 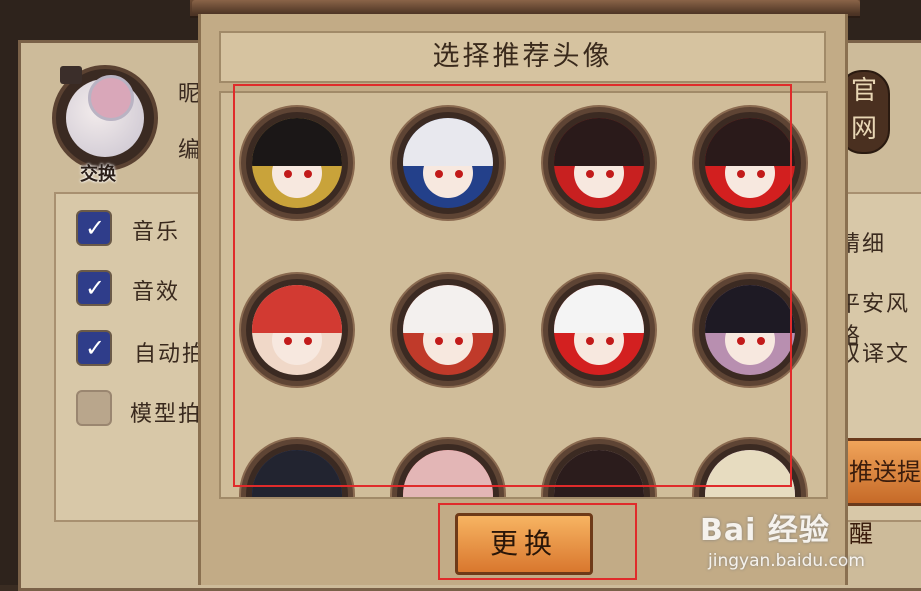 What do you see at coordinates (156, 292) in the screenshot?
I see `checkbox-label: 音效` at bounding box center [156, 292].